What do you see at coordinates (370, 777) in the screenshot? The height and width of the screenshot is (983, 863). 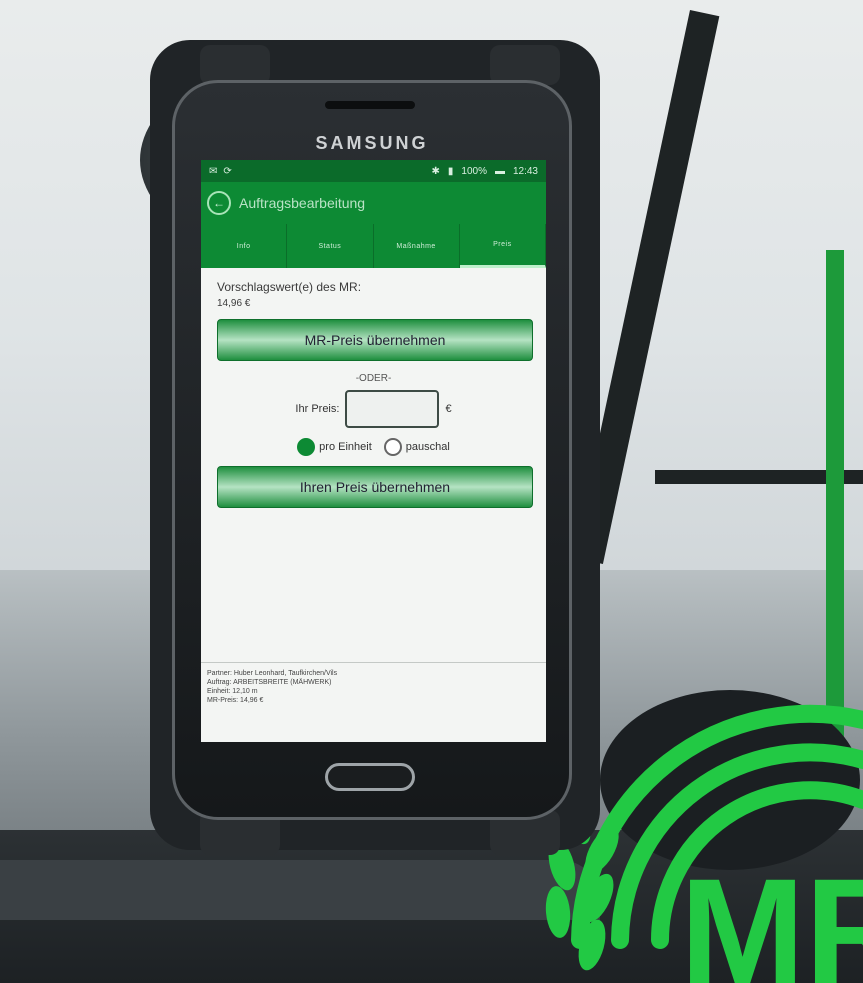 I see `home-button` at bounding box center [370, 777].